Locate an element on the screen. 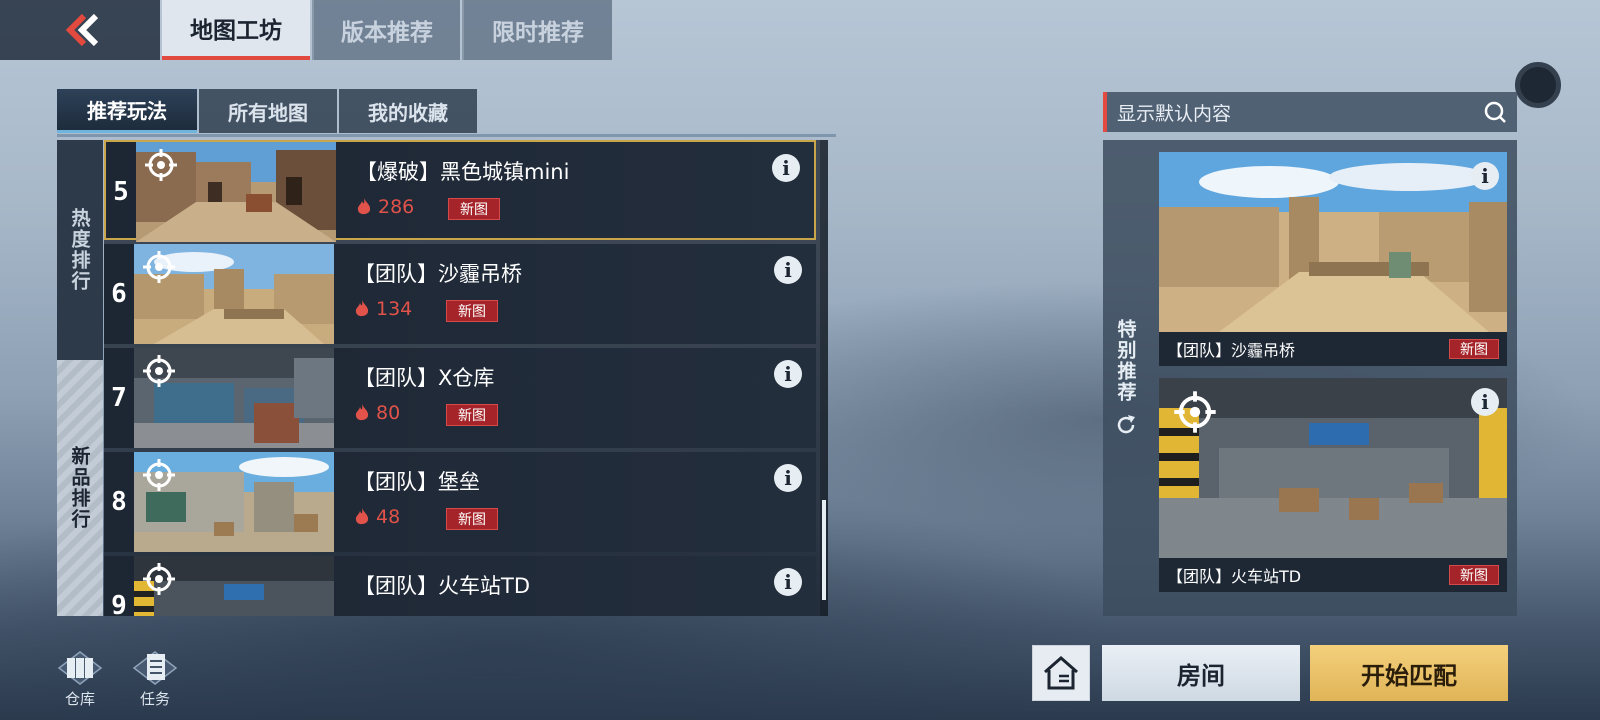  heat-count: 134 is located at coordinates (383, 309).